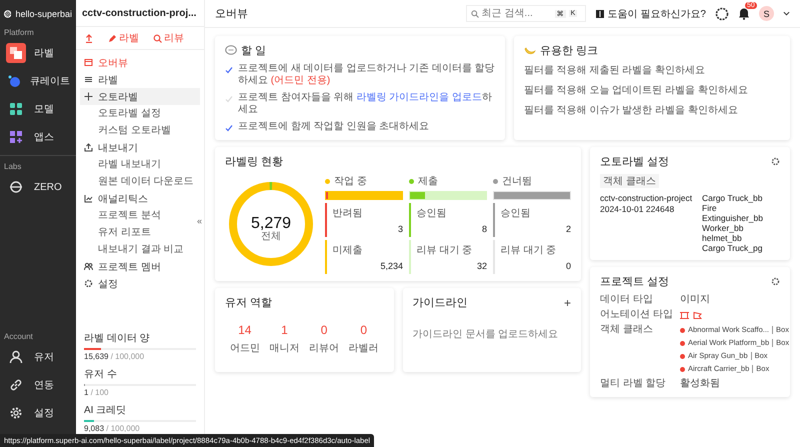  I want to click on stat-label: 반려됨, so click(348, 213).